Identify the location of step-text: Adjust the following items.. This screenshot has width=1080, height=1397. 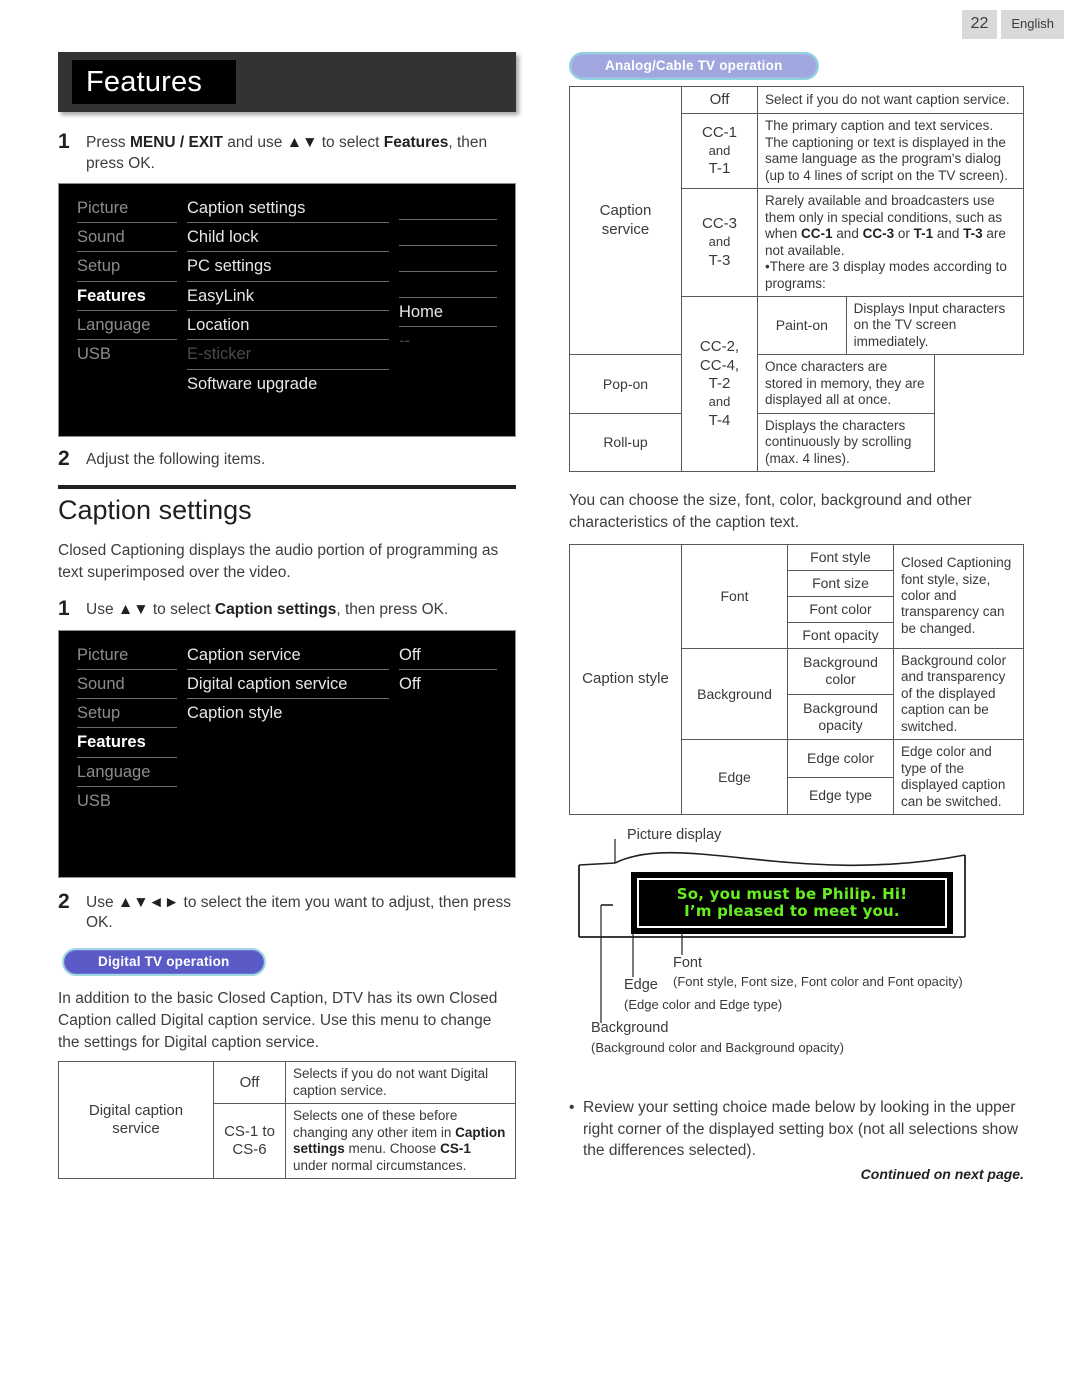
(176, 459).